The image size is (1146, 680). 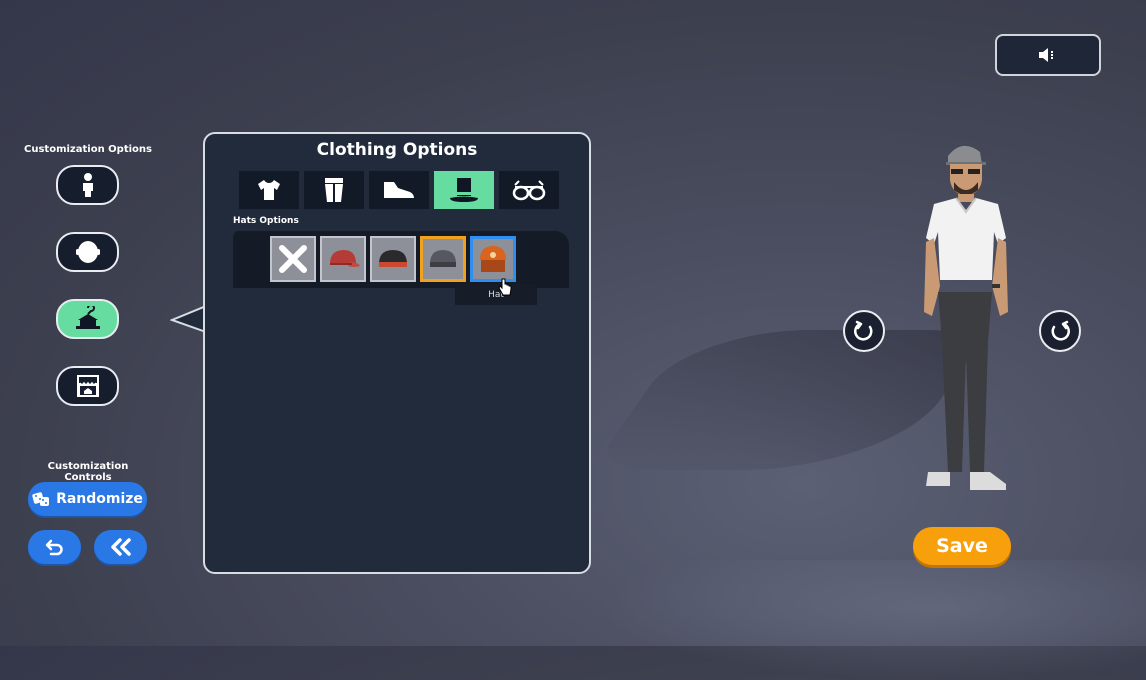 I want to click on tab-shirt, so click(x=269, y=190).